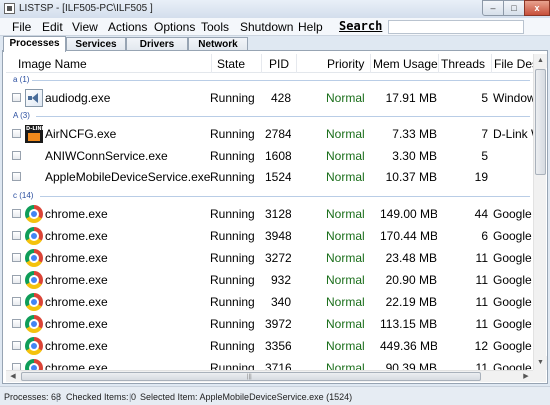 This screenshot has width=550, height=405. I want to click on group-label: A (3), so click(21, 115).